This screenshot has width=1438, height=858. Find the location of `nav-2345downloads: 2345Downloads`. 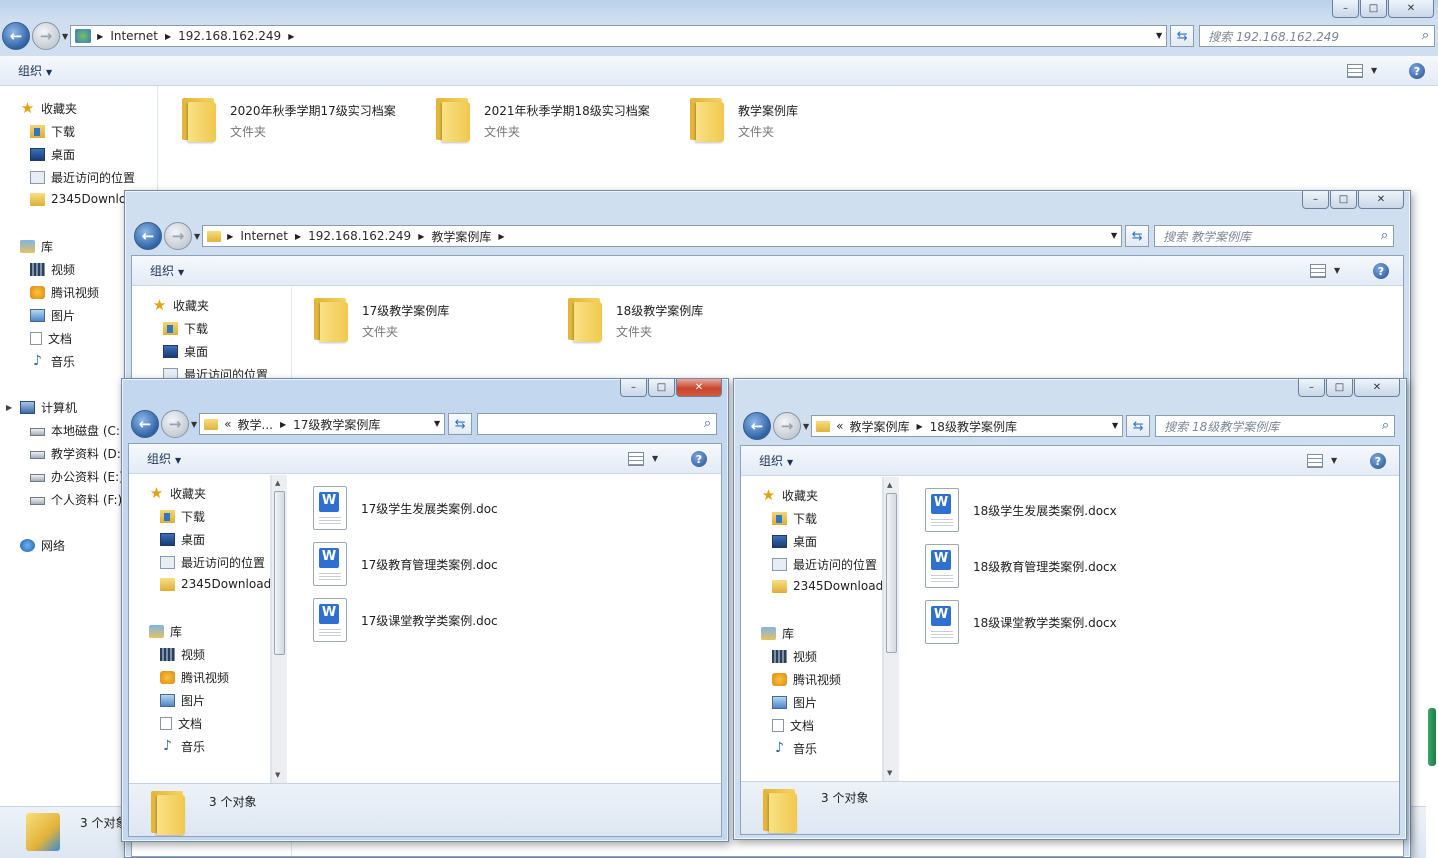

nav-2345downloads: 2345Downloads is located at coordinates (215, 584).